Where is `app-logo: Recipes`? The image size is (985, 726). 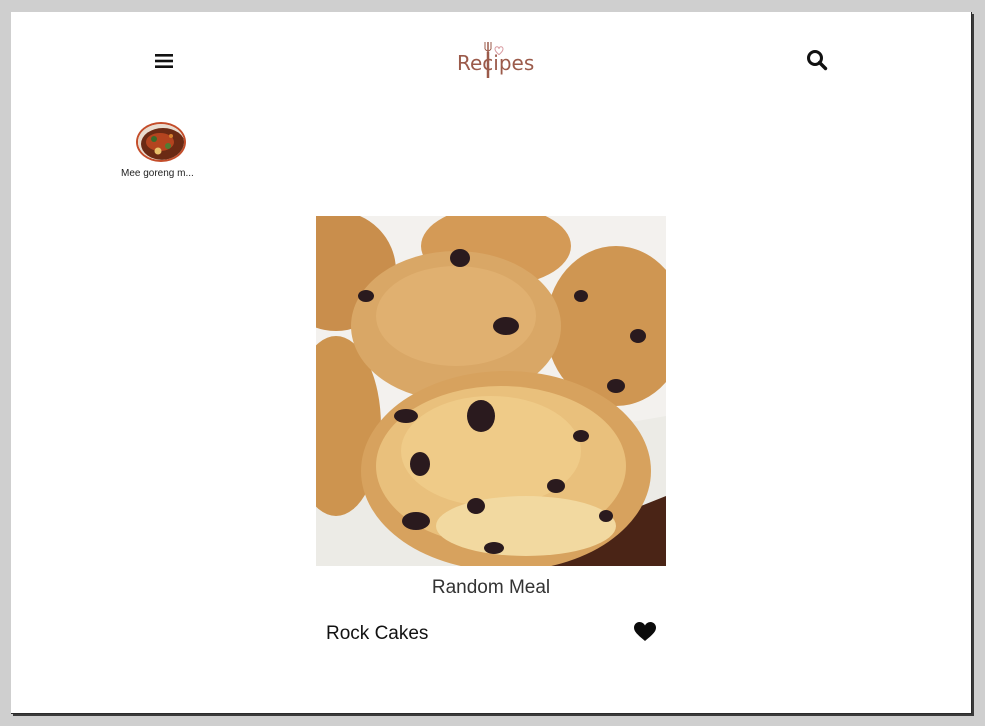
app-logo: Recipes is located at coordinates (493, 61).